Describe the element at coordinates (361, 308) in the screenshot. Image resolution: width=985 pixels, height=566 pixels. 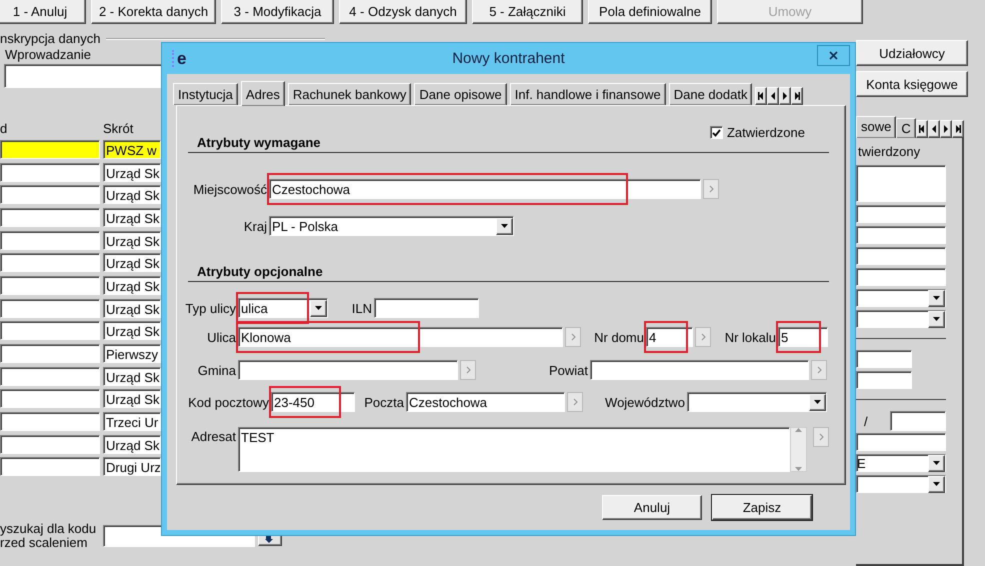
I see `field-label: ILN` at that location.